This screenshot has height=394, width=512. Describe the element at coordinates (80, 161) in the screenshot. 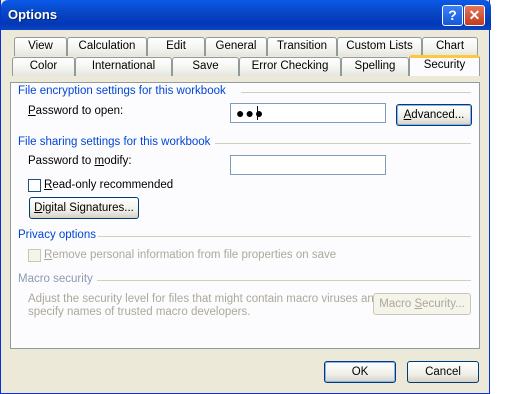

I see `password-modify-label: Password to modify:` at that location.